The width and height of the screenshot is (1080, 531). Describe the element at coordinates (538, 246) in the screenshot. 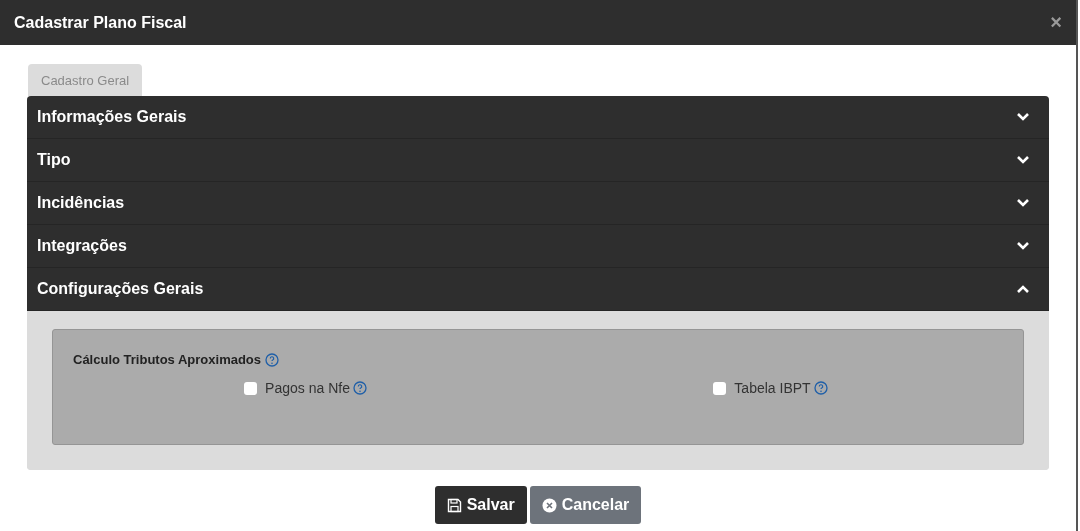

I see `accordion-header: Integrações` at that location.